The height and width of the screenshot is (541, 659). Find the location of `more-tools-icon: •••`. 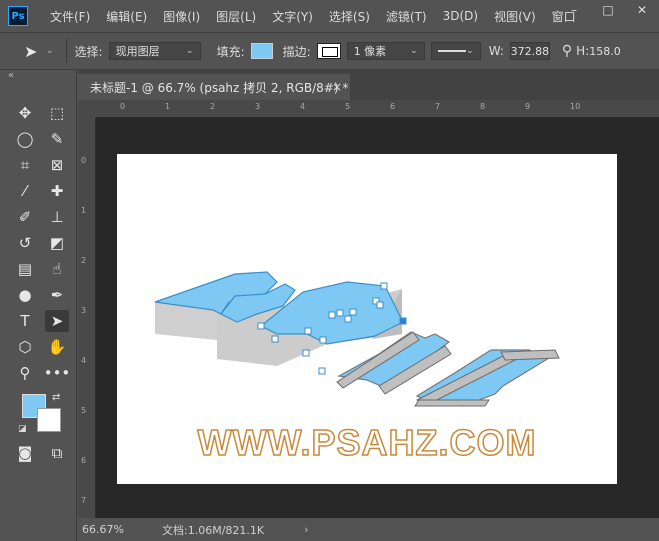

more-tools-icon: ••• is located at coordinates (57, 373).